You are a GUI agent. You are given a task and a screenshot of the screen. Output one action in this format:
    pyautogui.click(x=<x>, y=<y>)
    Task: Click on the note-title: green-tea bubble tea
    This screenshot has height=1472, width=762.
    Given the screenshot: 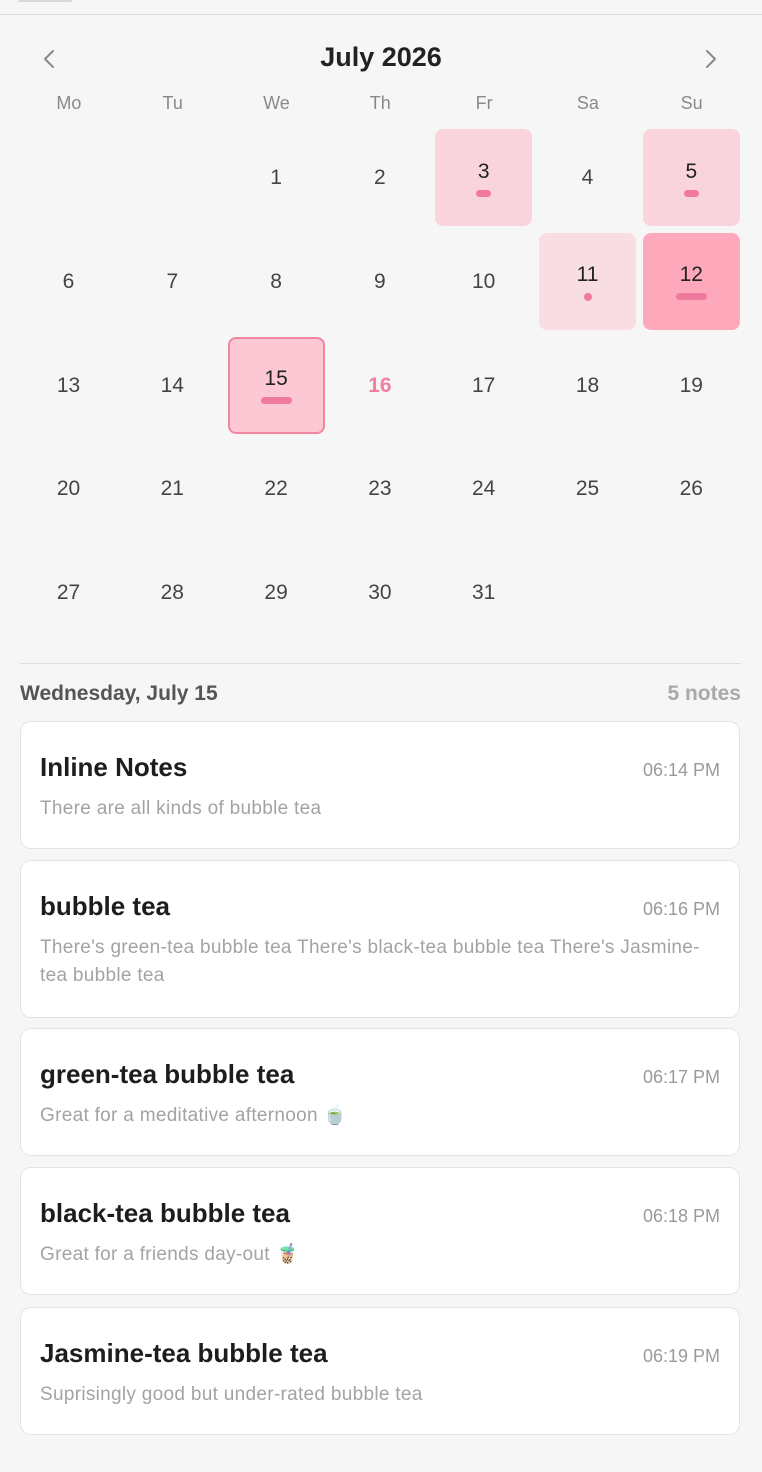 What is the action you would take?
    pyautogui.click(x=167, y=1074)
    